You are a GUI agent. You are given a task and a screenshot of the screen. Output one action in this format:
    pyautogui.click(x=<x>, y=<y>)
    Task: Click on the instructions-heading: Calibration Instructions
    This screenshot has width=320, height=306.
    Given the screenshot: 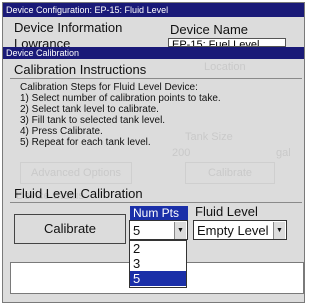 What is the action you would take?
    pyautogui.click(x=80, y=69)
    